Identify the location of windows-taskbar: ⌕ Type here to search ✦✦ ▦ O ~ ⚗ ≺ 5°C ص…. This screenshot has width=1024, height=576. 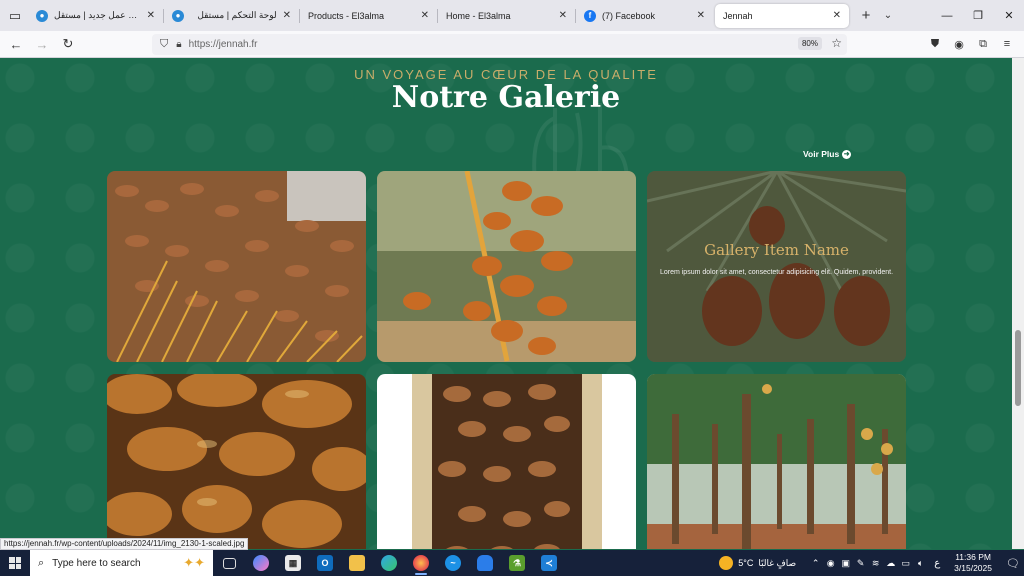
(512, 563).